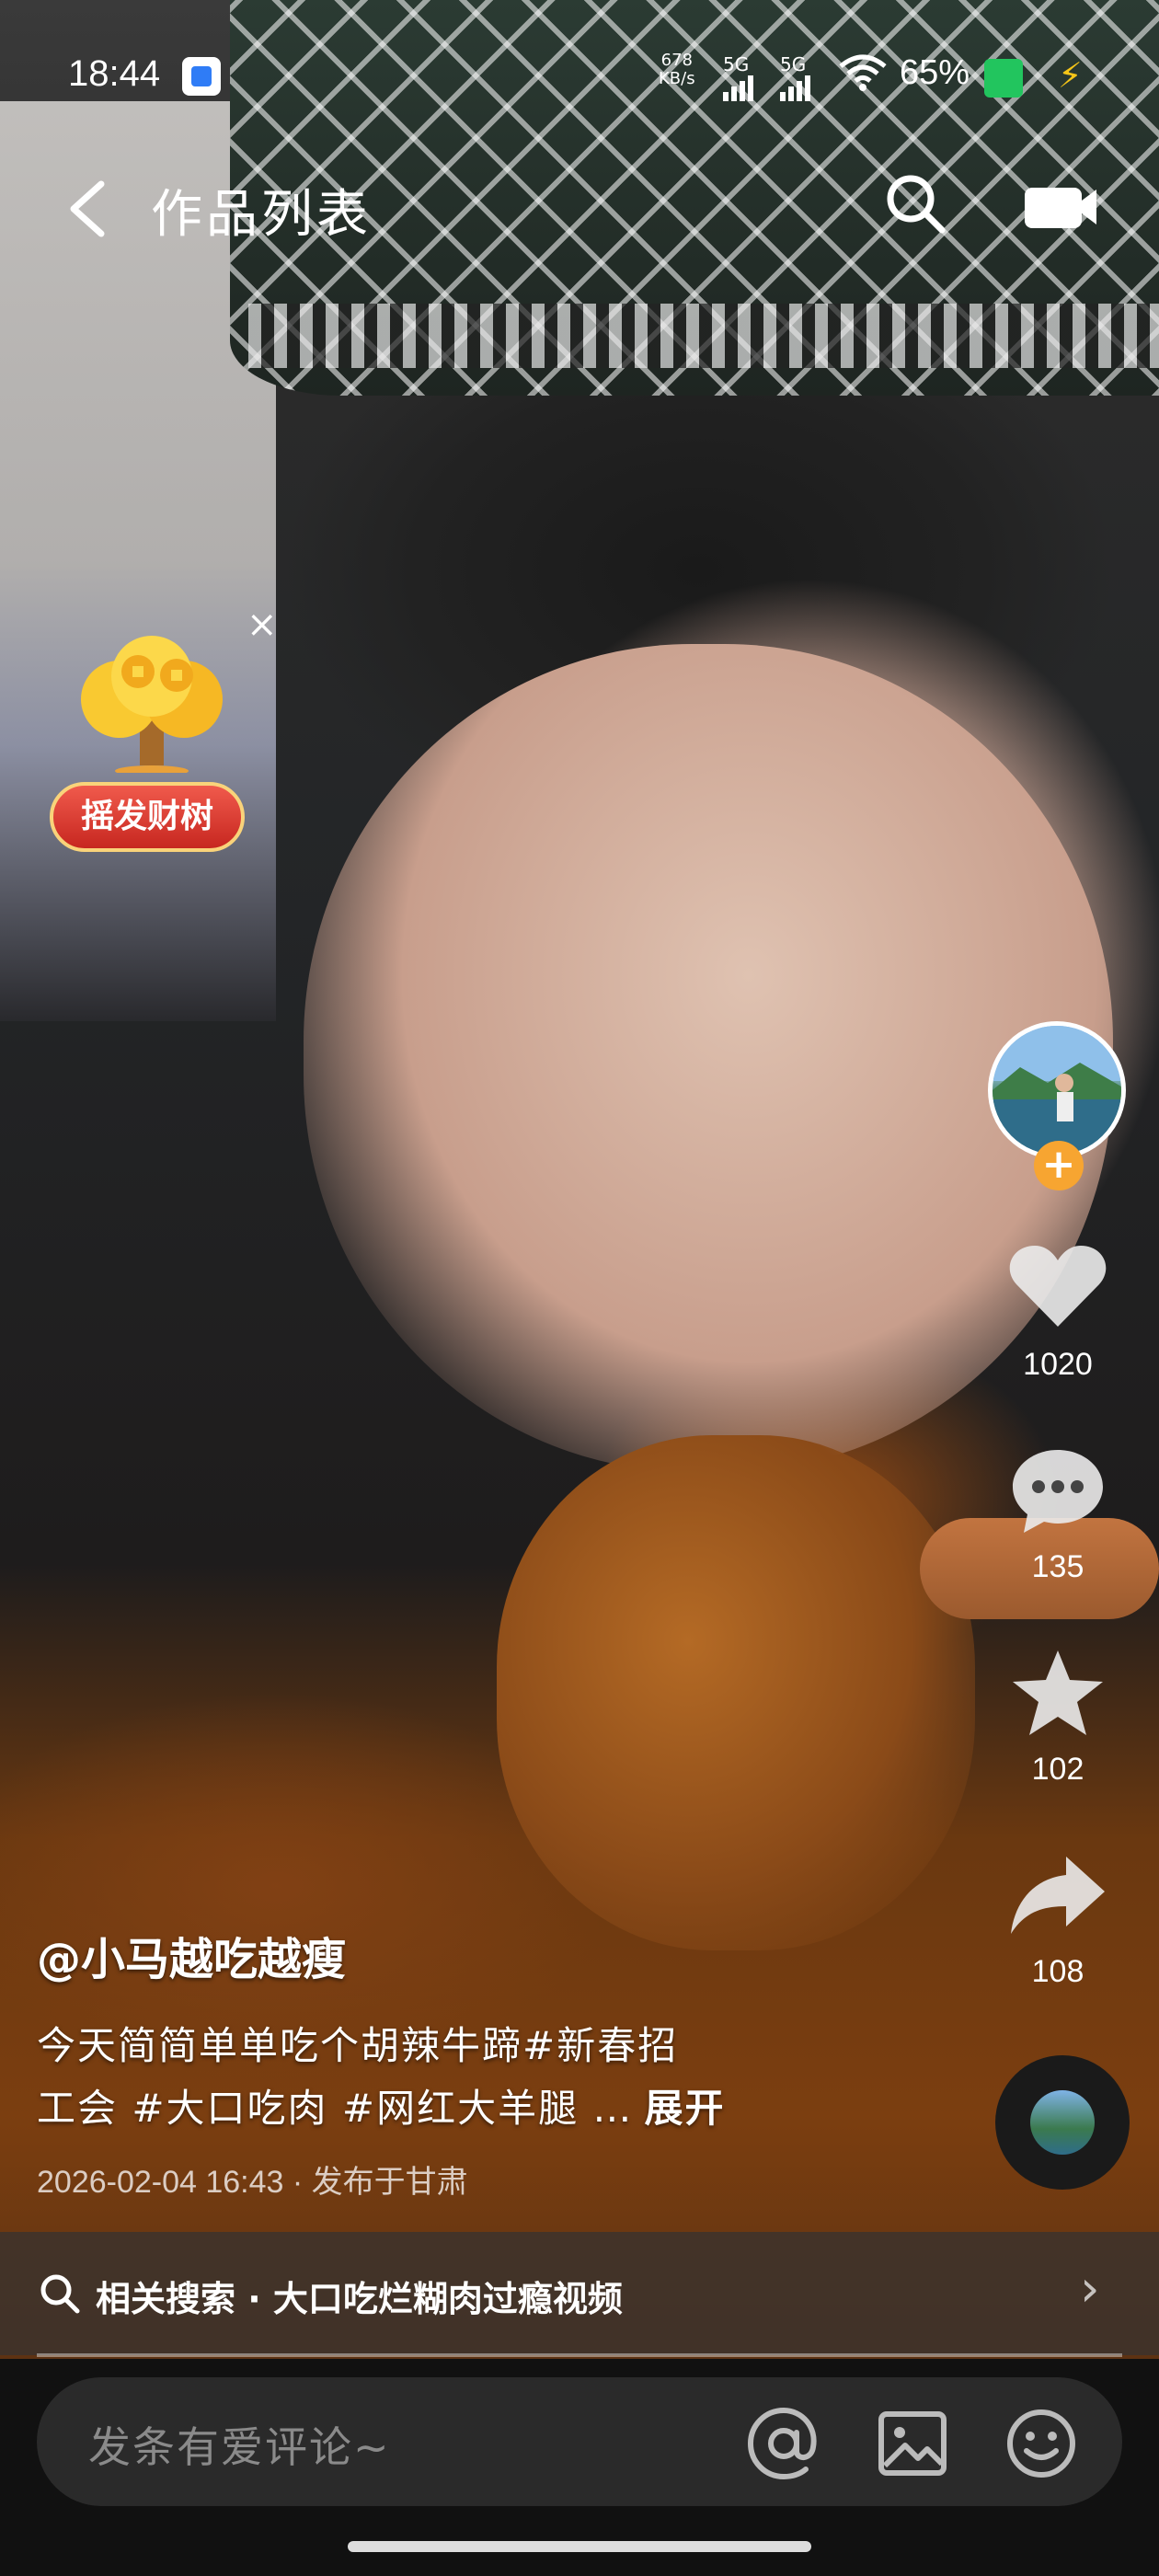 The width and height of the screenshot is (1159, 2576). I want to click on sim1-label: 5G, so click(736, 64).